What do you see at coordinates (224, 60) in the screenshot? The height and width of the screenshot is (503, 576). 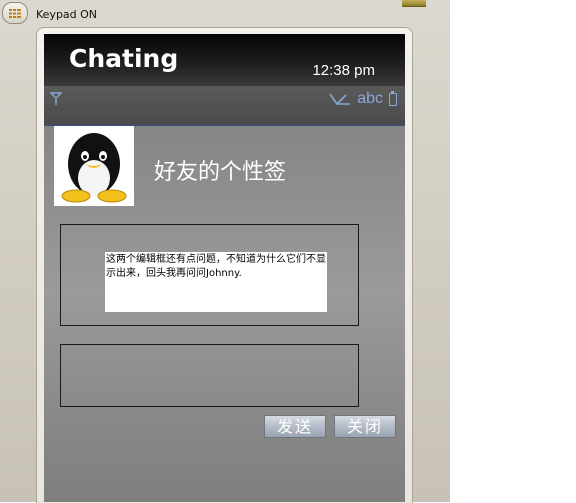 I see `title-bar: Chating 12:38 pm` at bounding box center [224, 60].